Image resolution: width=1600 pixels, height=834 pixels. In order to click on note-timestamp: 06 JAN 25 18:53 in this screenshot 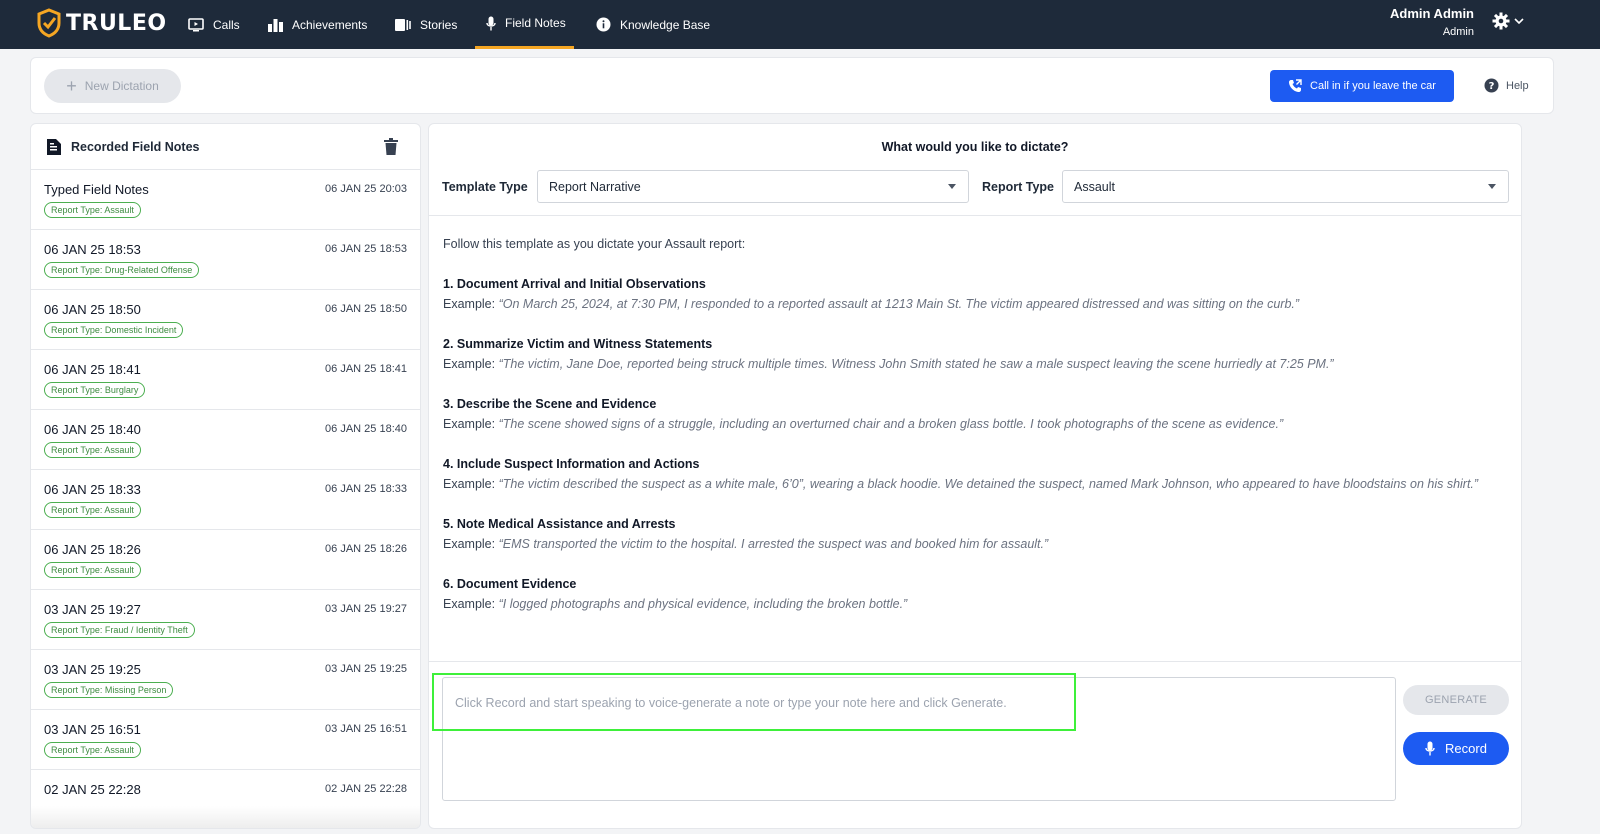, I will do `click(366, 249)`.